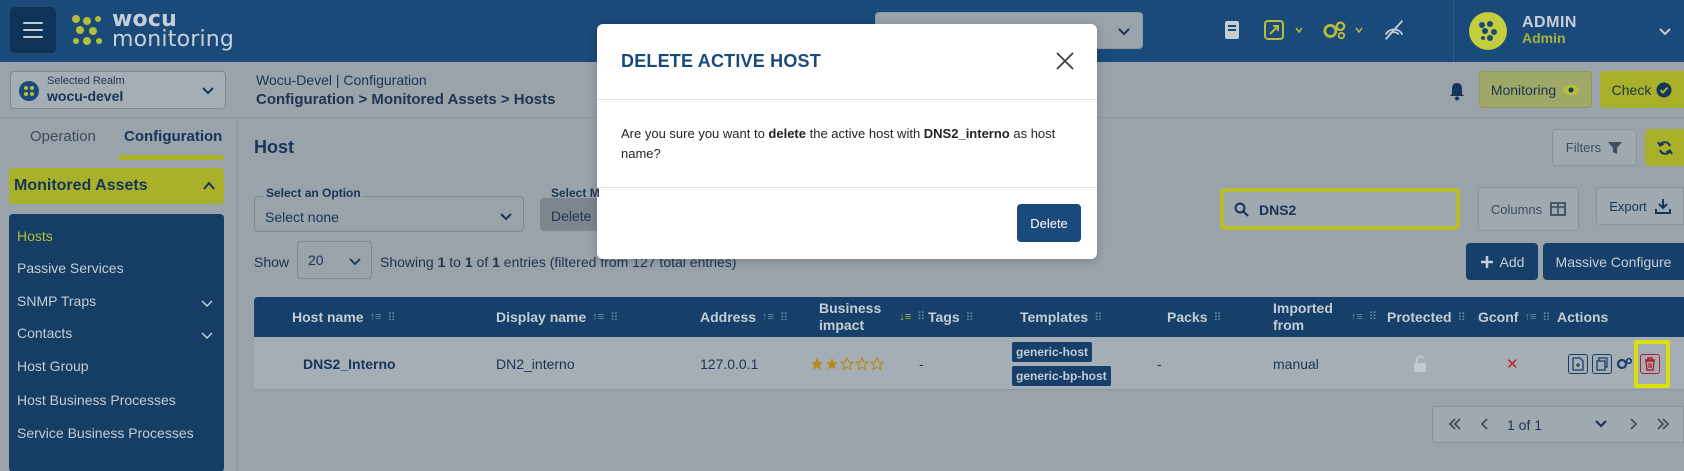 This screenshot has height=471, width=1684. I want to click on column-header-templates: Templates ⠿, so click(1061, 317).